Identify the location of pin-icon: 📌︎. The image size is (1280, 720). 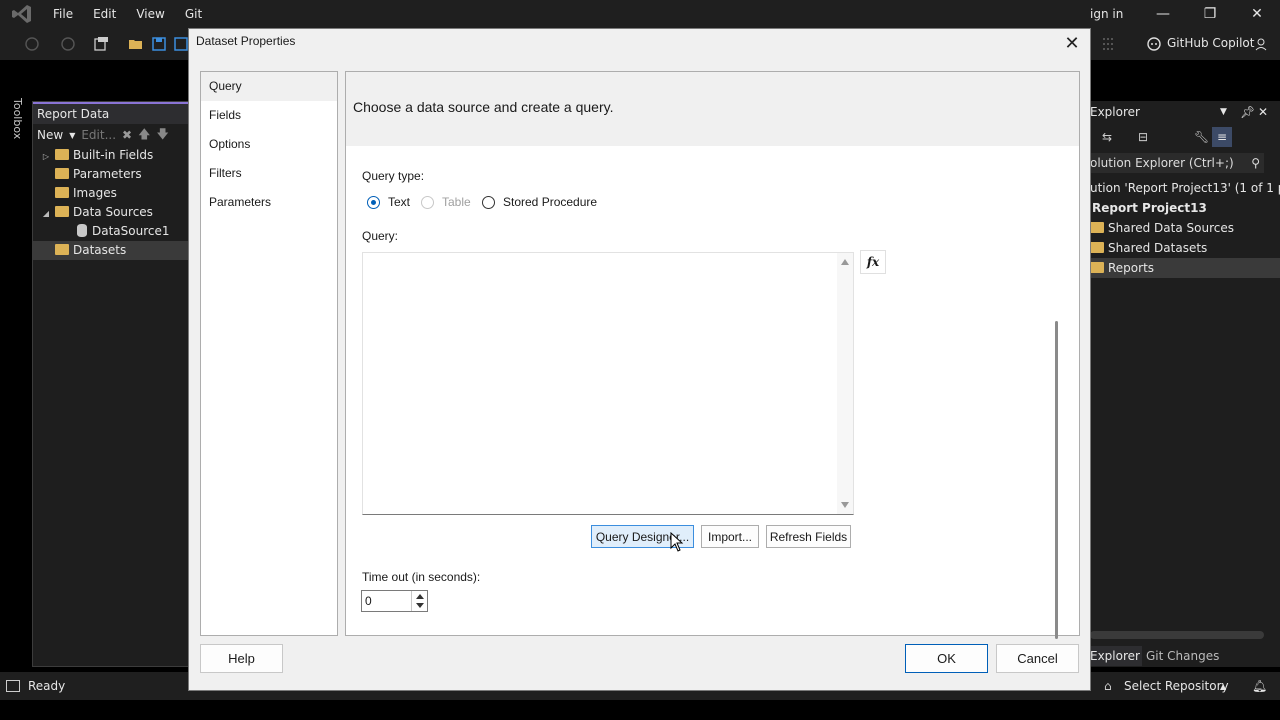
(1247, 112).